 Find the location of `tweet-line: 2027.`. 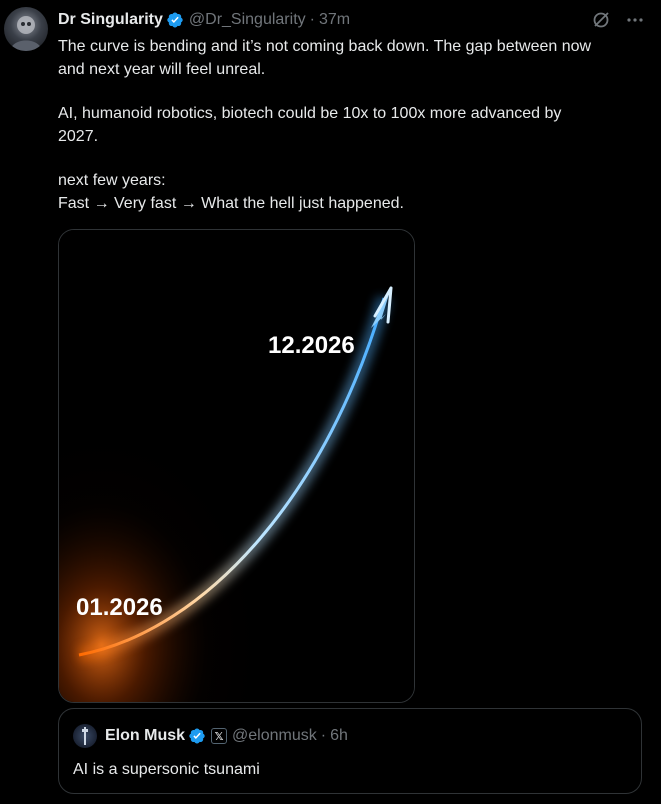

tweet-line: 2027. is located at coordinates (78, 136).